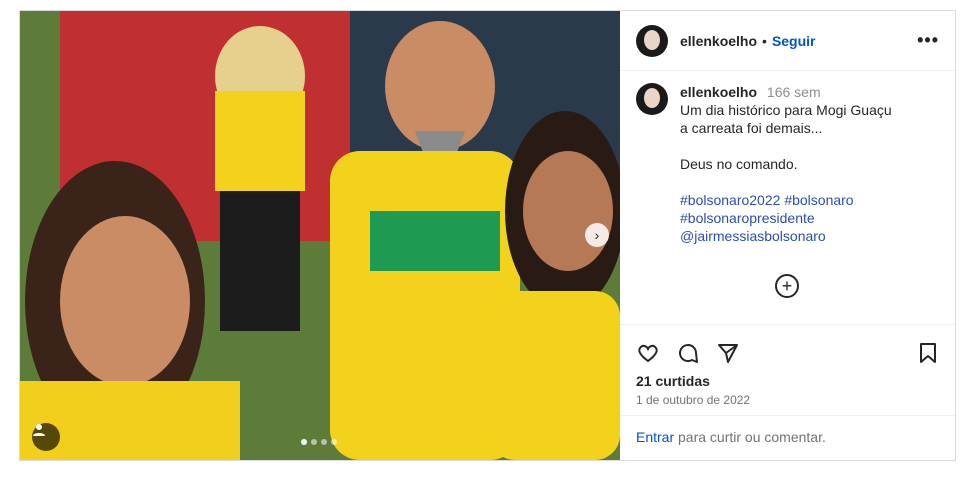 The width and height of the screenshot is (971, 483). Describe the element at coordinates (718, 92) in the screenshot. I see `caption-username: ellenkoelho` at that location.